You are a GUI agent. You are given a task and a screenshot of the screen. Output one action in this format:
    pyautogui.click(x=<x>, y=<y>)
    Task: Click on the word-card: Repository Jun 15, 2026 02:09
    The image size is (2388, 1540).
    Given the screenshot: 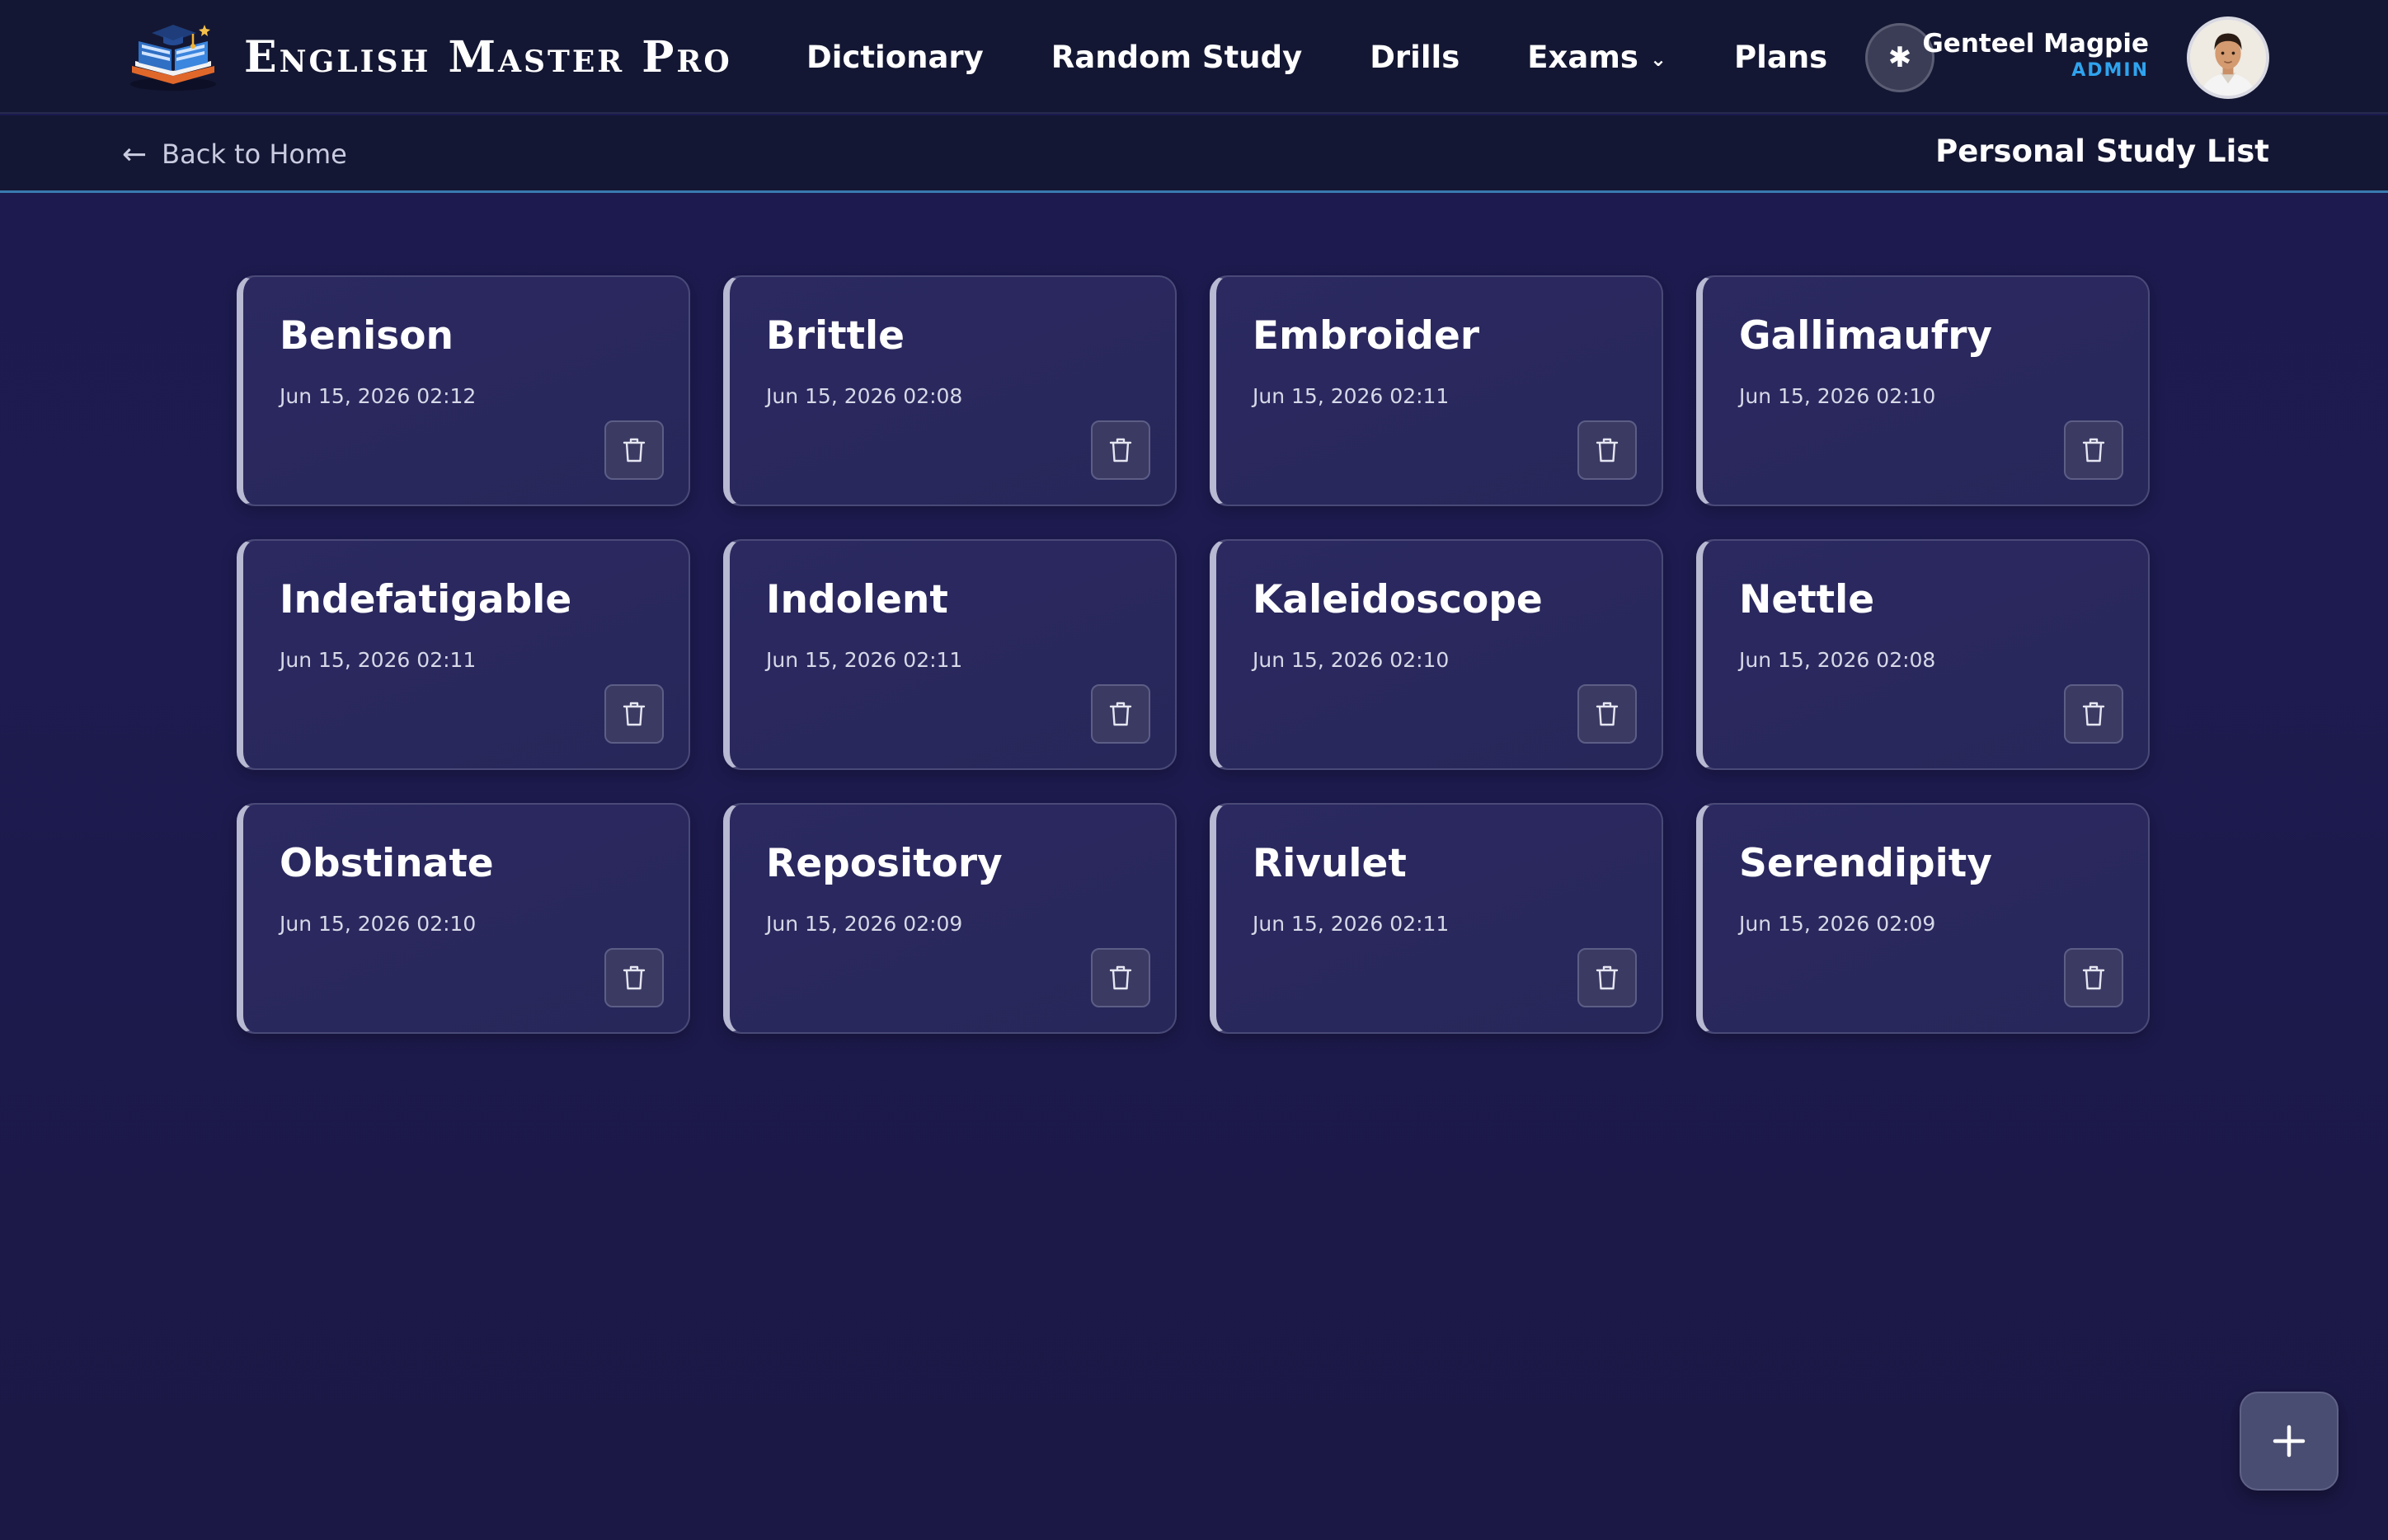 What is the action you would take?
    pyautogui.click(x=950, y=919)
    